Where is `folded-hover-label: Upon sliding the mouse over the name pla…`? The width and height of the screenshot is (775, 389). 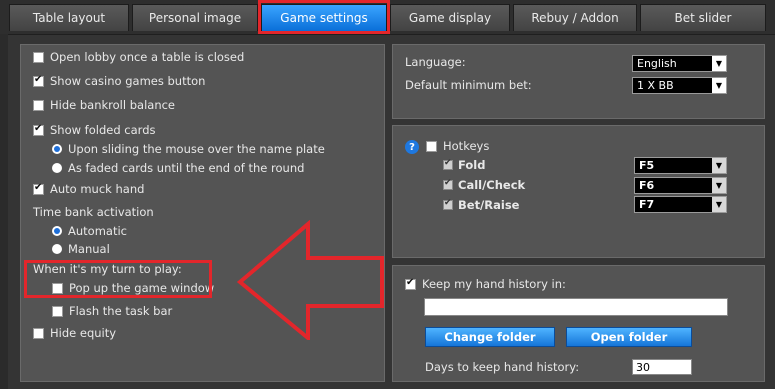 folded-hover-label: Upon sliding the mouse over the name pla… is located at coordinates (196, 149).